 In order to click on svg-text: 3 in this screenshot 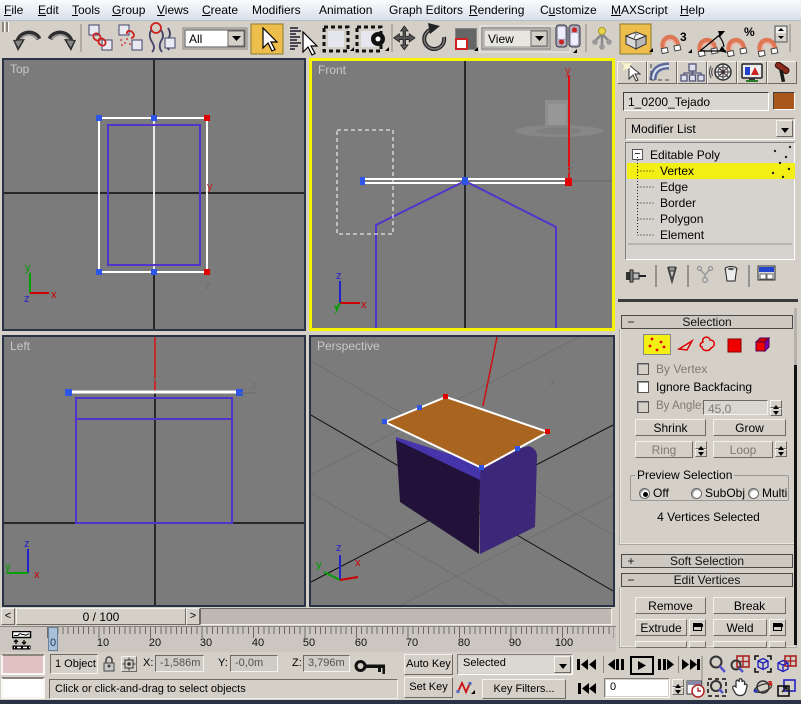, I will do `click(683, 37)`.